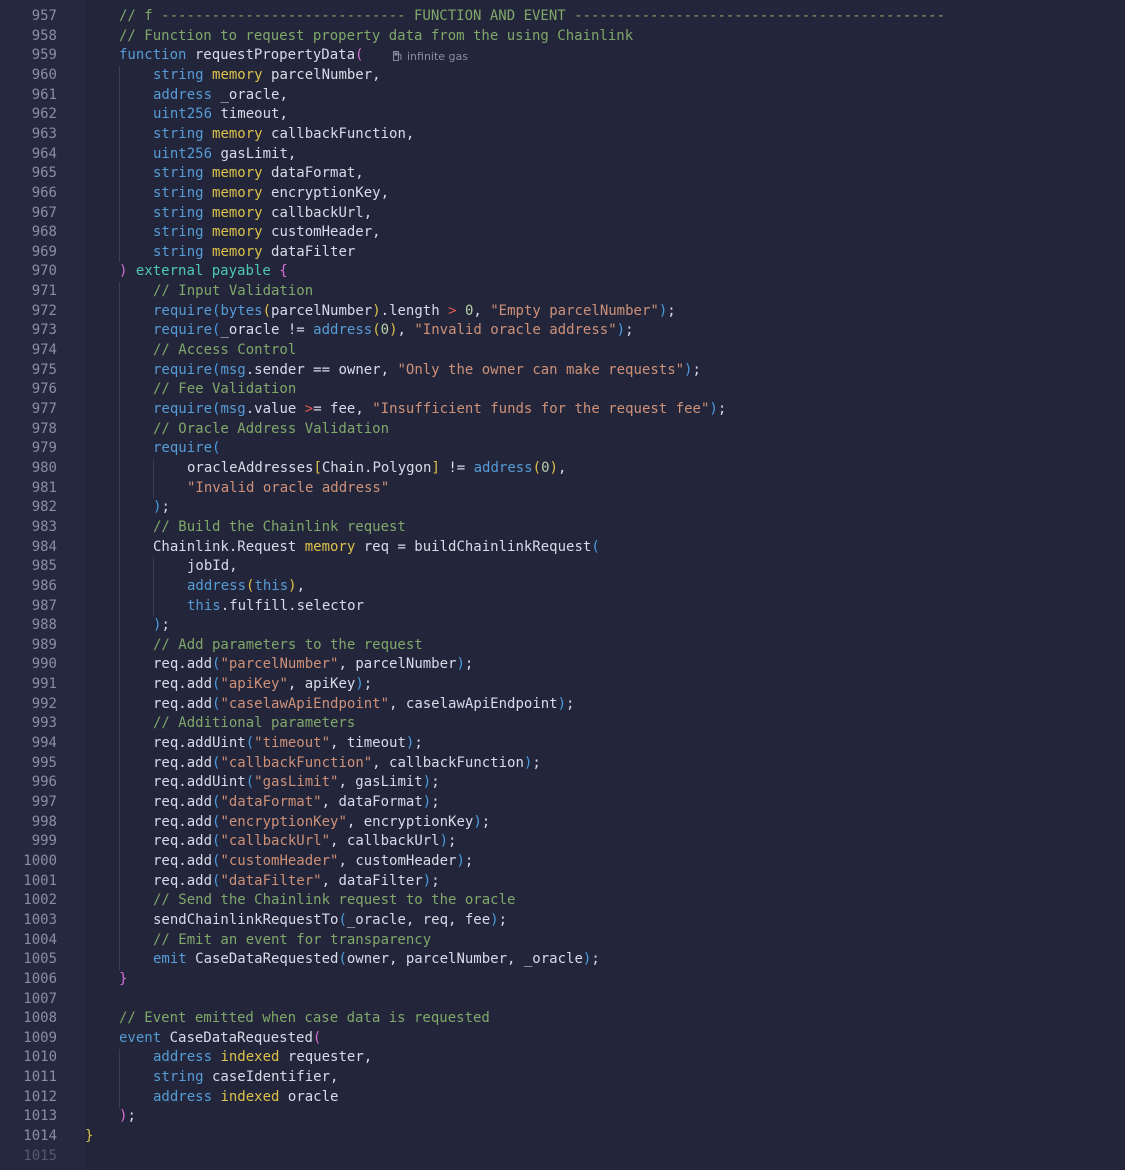 Image resolution: width=1125 pixels, height=1170 pixels. I want to click on code-line: 1014}, so click(574, 1137).